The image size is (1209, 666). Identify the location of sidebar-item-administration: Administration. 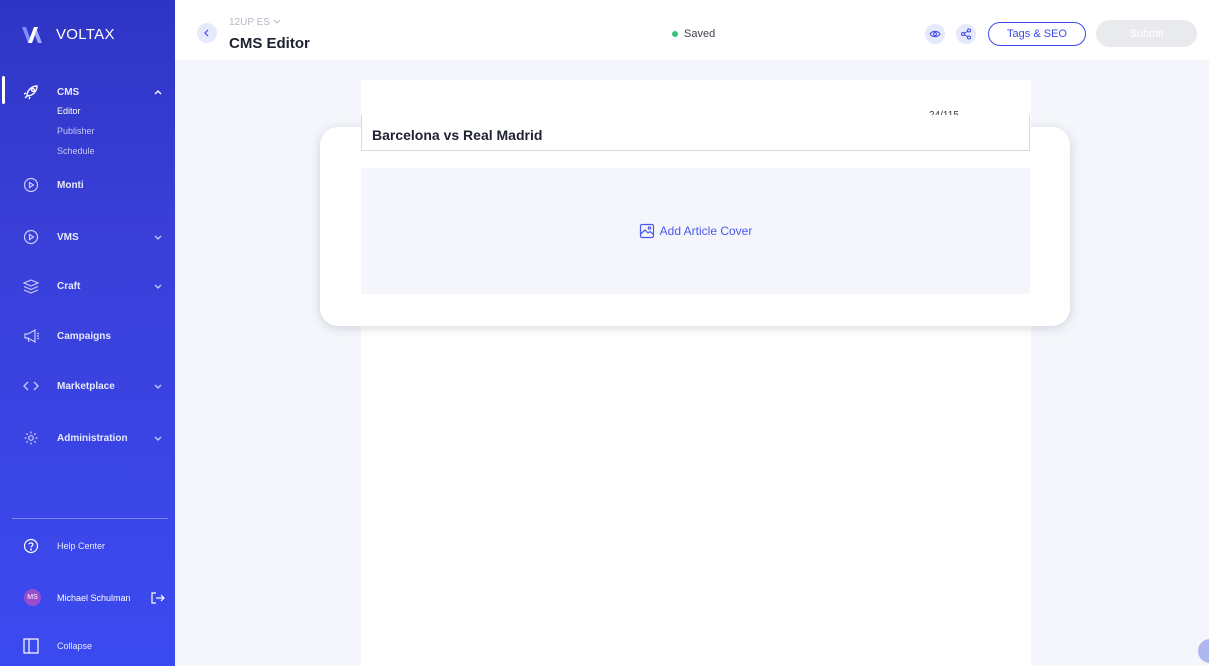
(87, 438).